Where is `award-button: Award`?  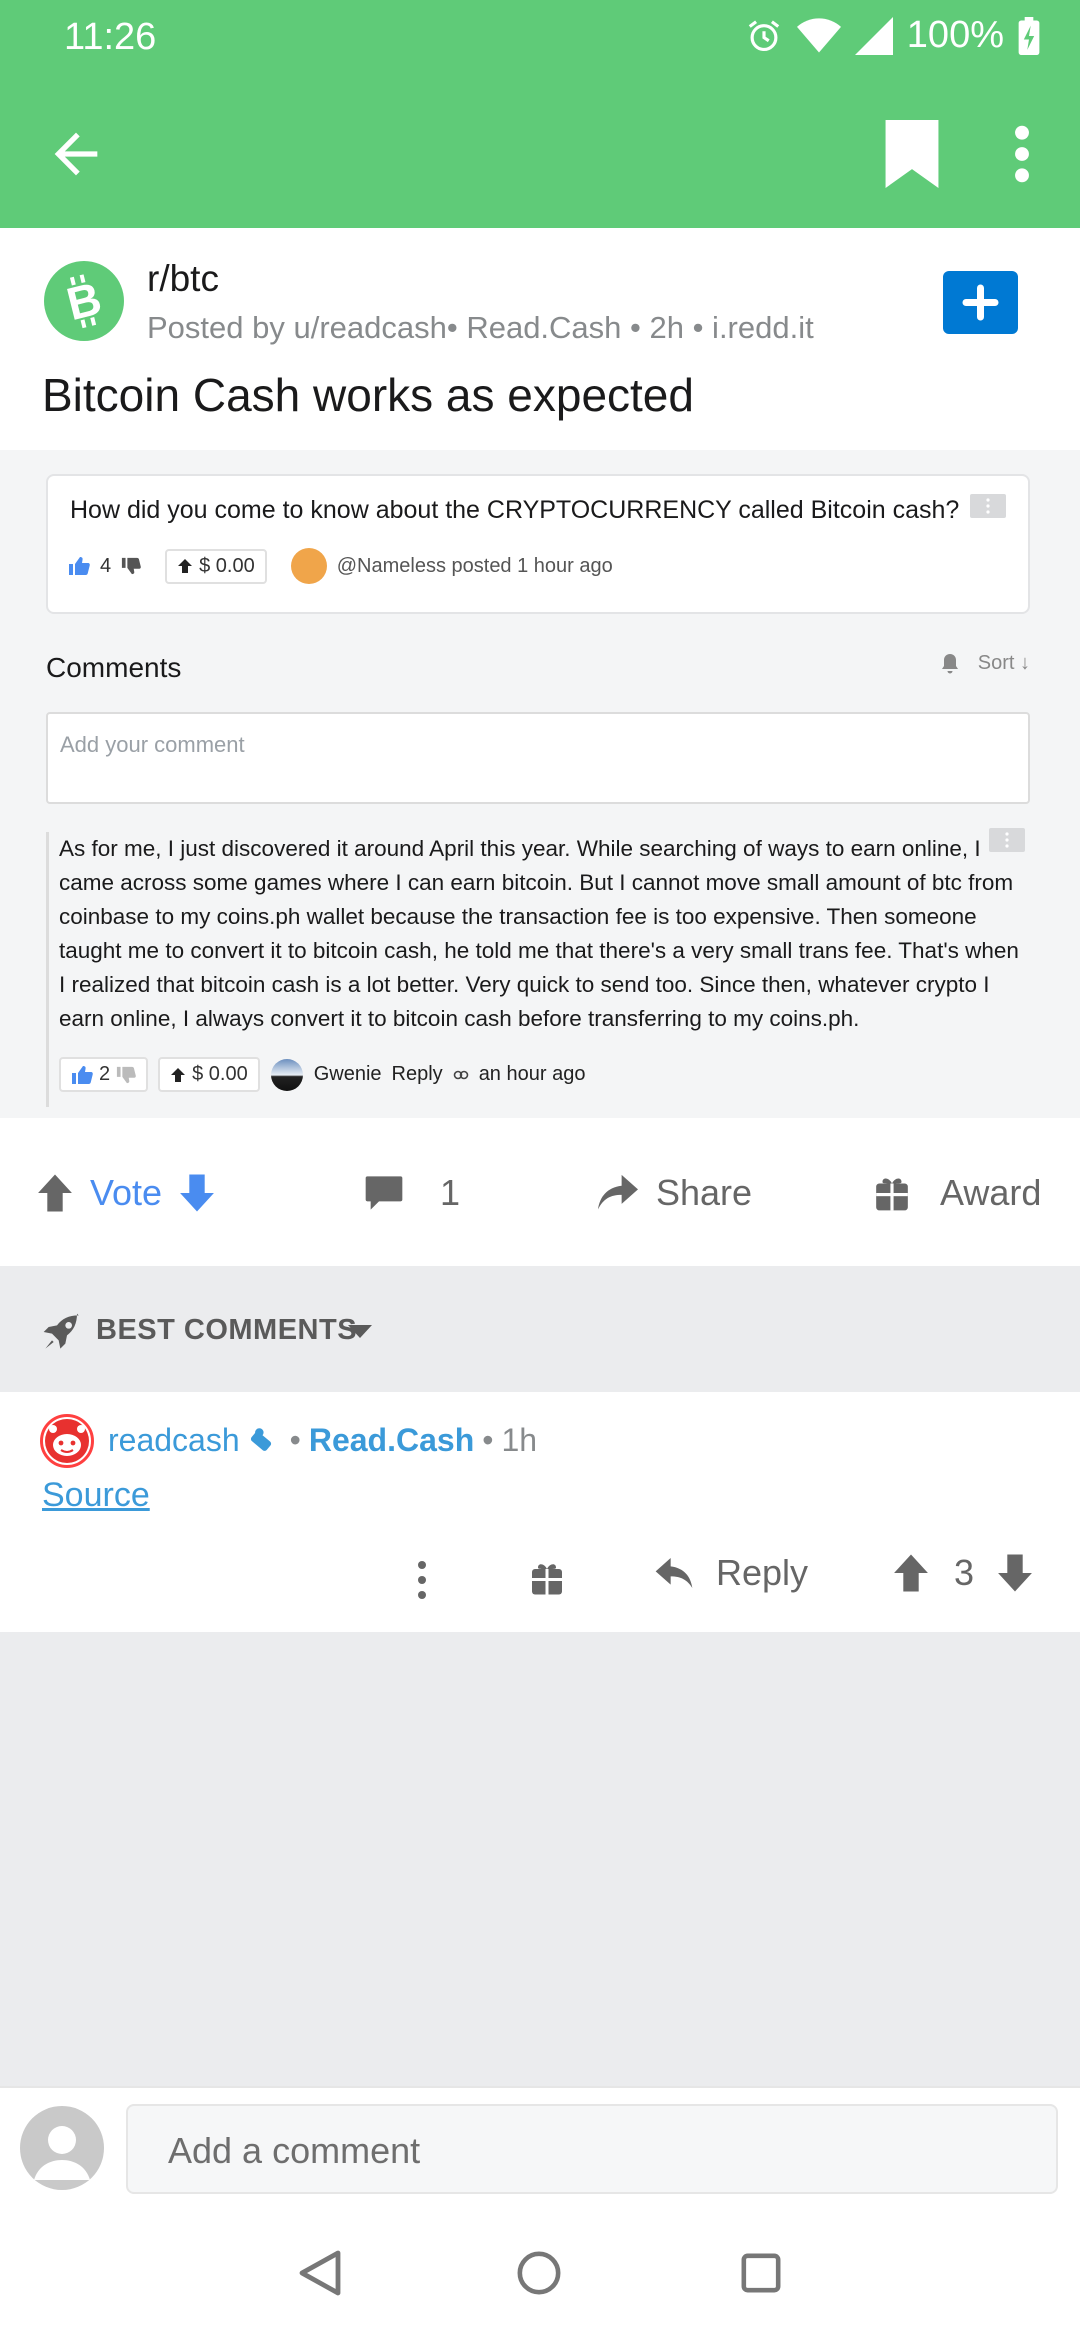 award-button: Award is located at coordinates (957, 1193).